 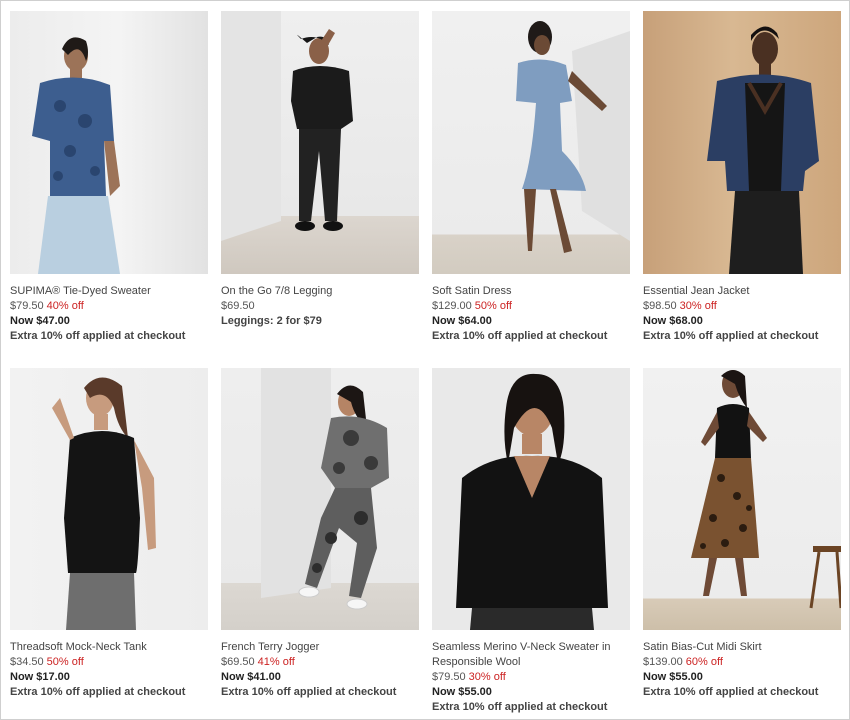 I want to click on original-price: $129.00, so click(x=452, y=306).